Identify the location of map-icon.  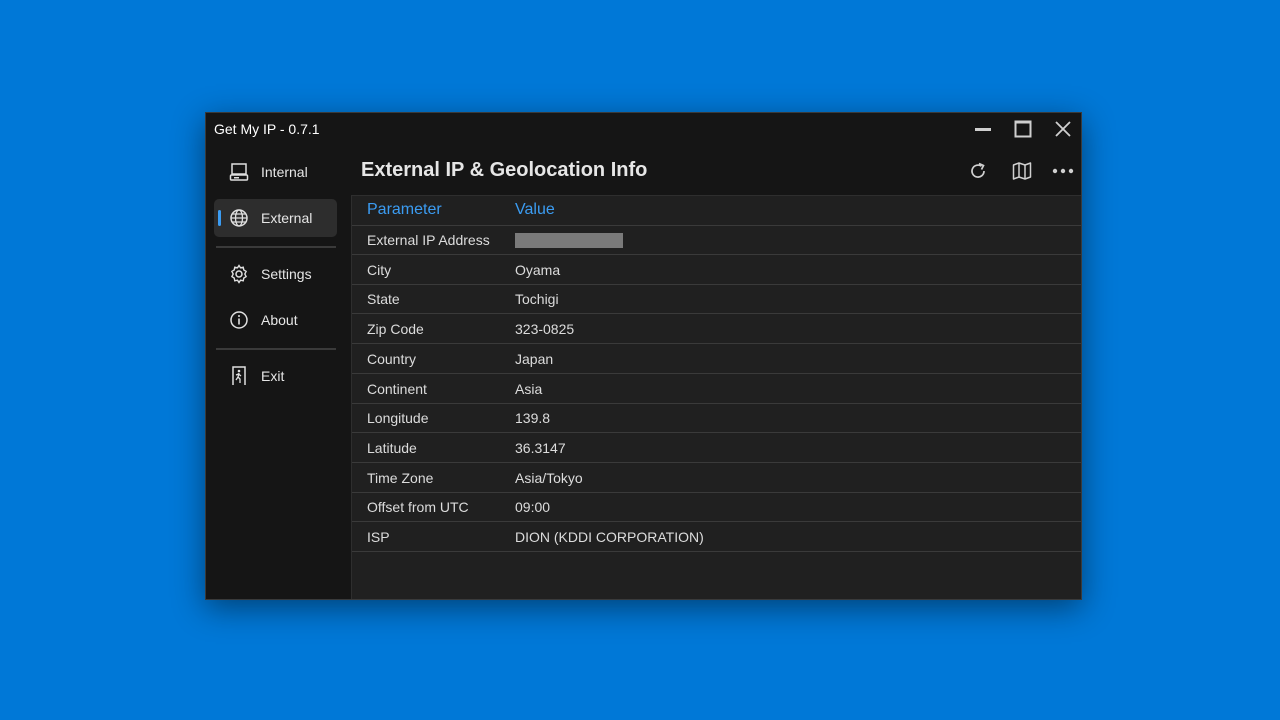
(1022, 171).